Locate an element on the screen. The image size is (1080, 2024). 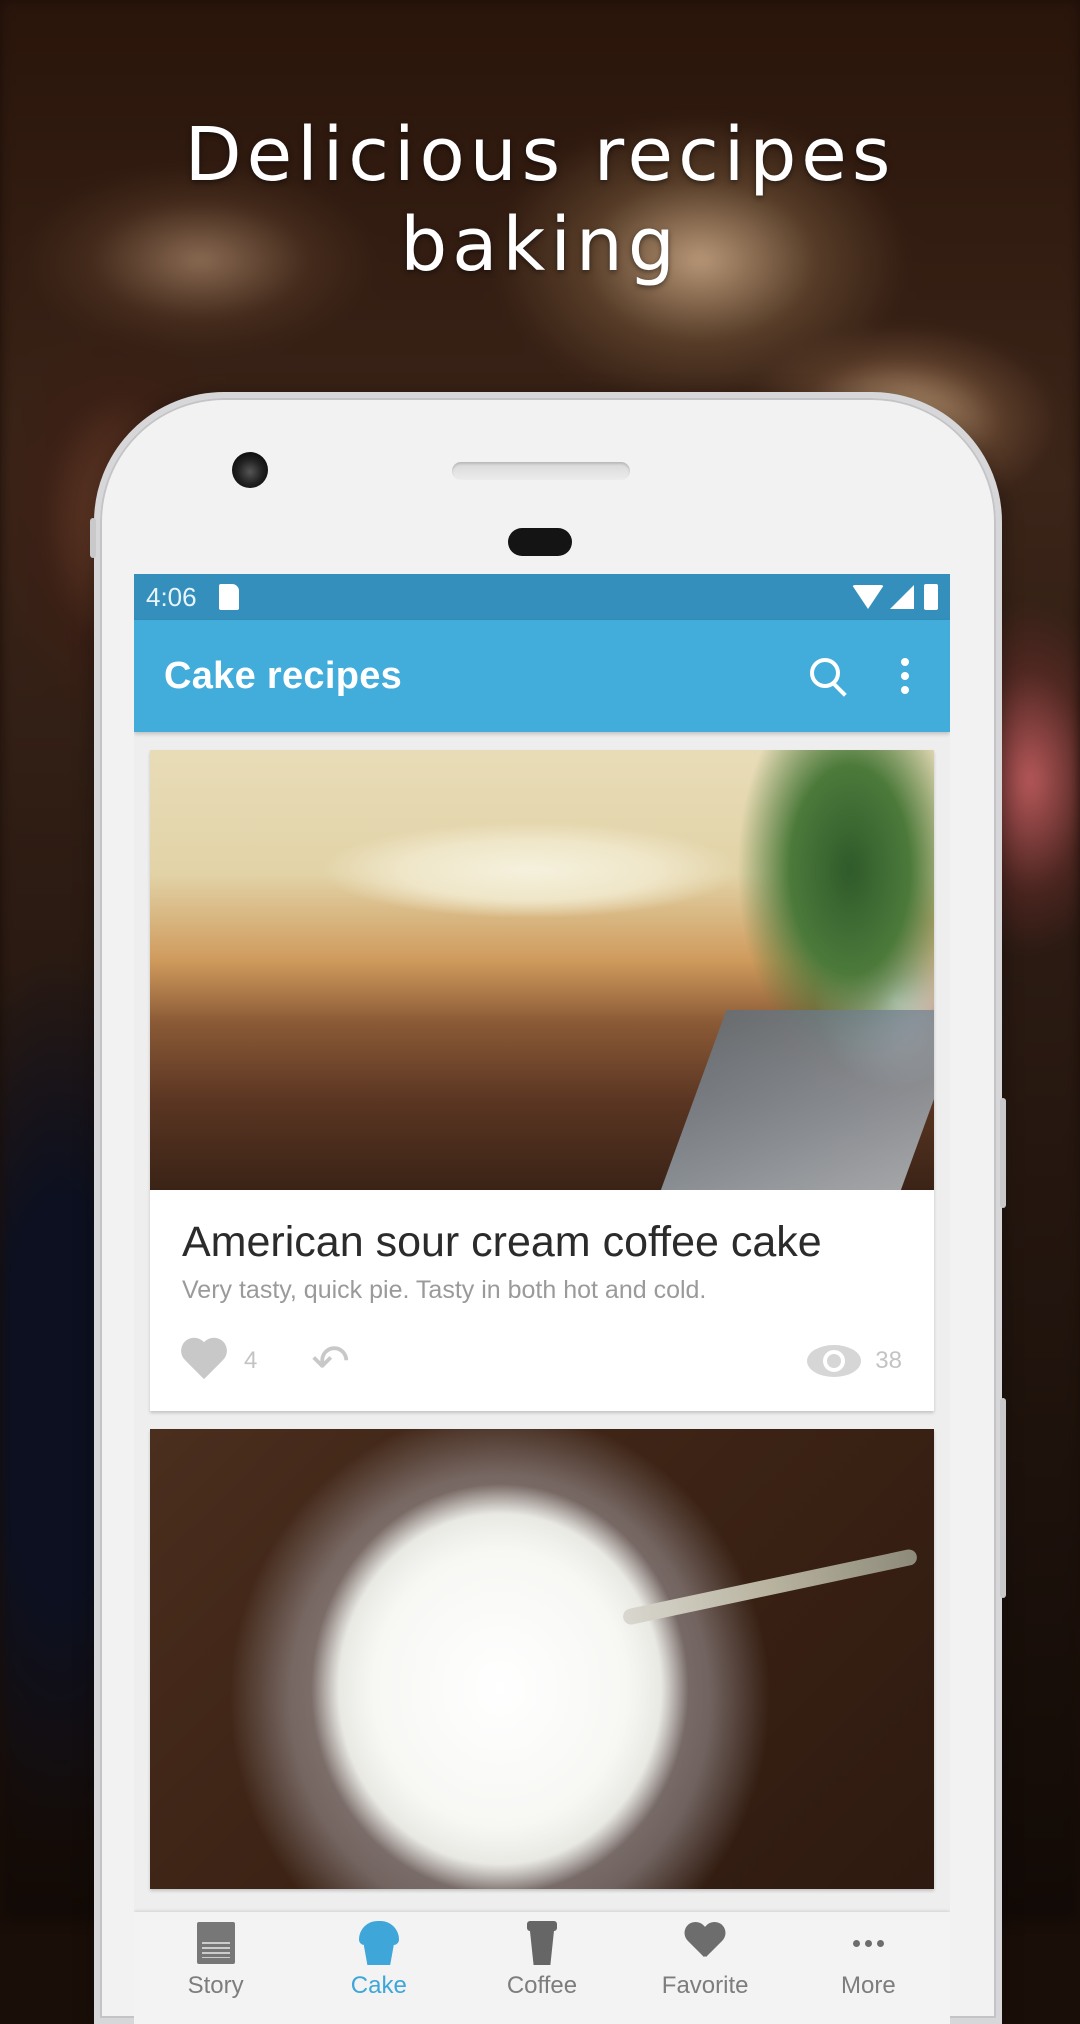
nav-label: Coffee is located at coordinates (542, 1985).